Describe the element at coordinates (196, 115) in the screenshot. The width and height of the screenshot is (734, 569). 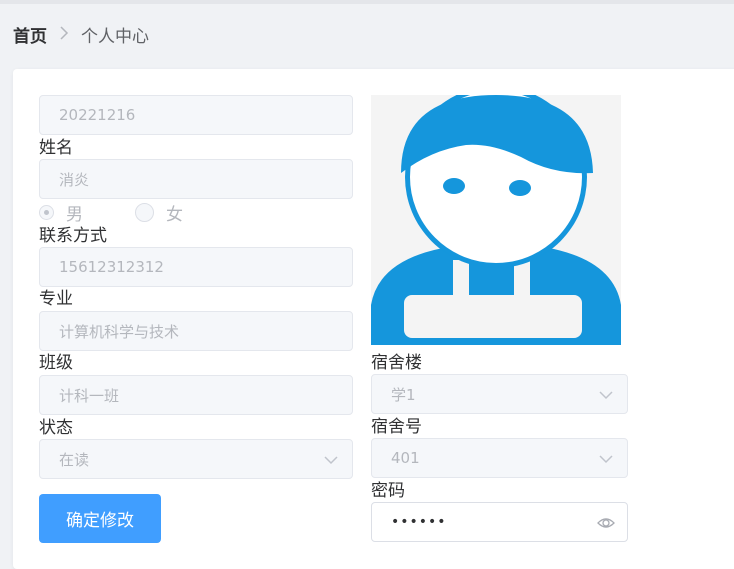
I see `student-id-field: 20221216` at that location.